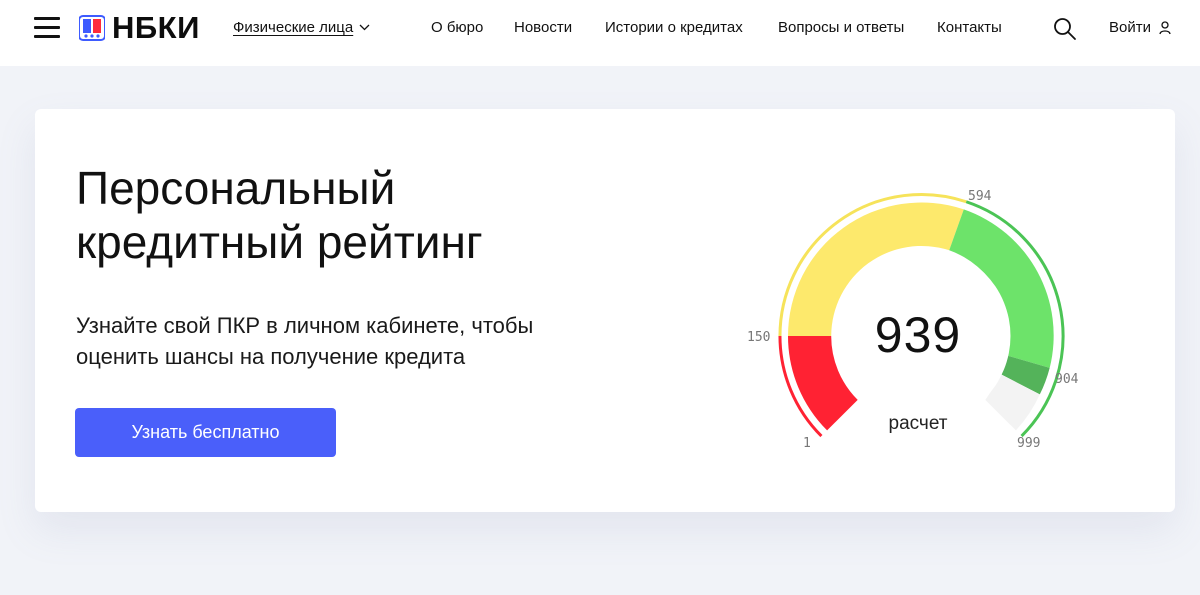  Describe the element at coordinates (205, 432) in the screenshot. I see `get-free-rating-button: Узнать бесплатно` at that location.